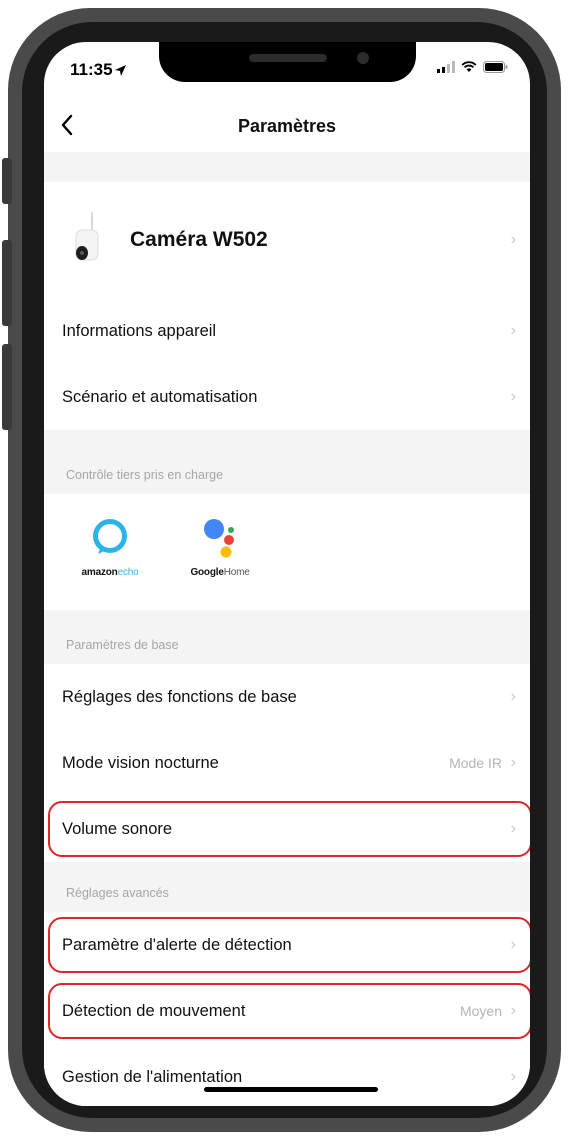 The image size is (569, 1140). What do you see at coordinates (287, 1075) in the screenshot?
I see `row-power-management: Gestion de l'alimentation ›` at bounding box center [287, 1075].